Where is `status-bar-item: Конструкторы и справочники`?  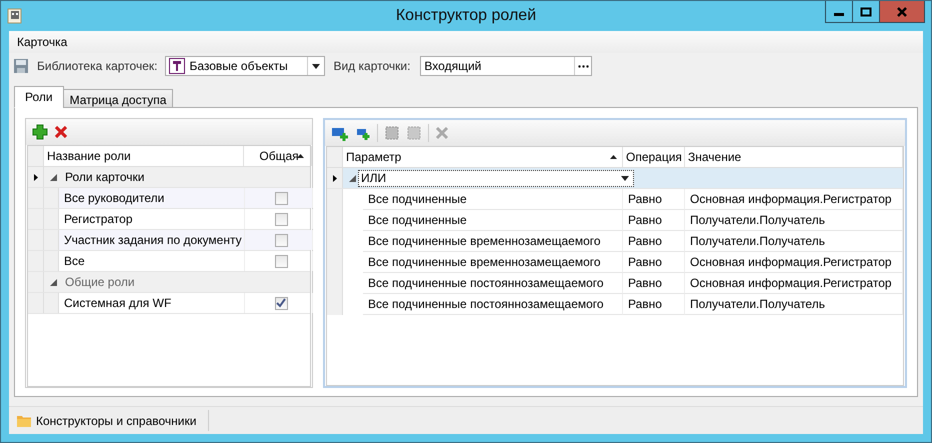
status-bar-item: Конструкторы и справочники is located at coordinates (109, 420).